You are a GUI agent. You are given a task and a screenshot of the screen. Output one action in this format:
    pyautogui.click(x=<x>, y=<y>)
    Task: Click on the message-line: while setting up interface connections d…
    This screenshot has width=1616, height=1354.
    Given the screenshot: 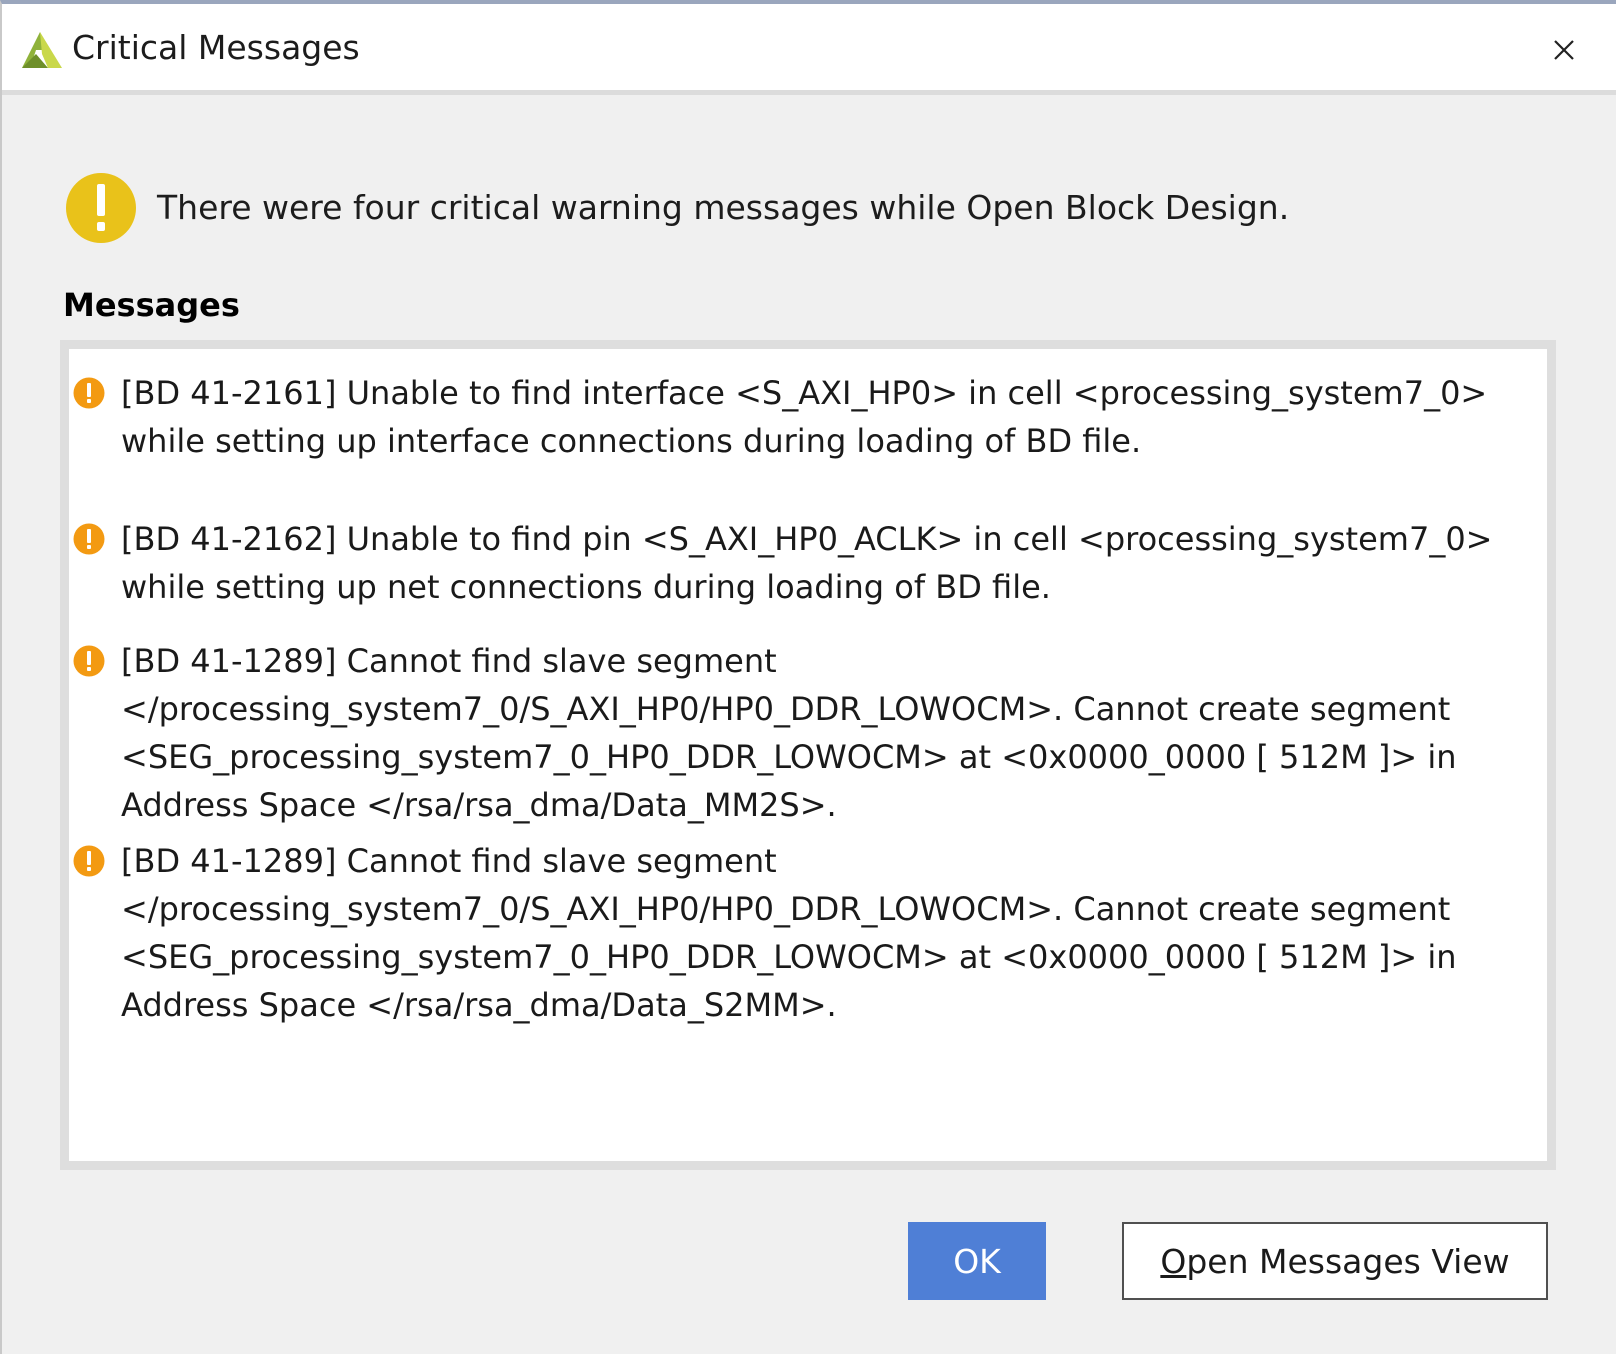 What is the action you would take?
    pyautogui.click(x=631, y=441)
    